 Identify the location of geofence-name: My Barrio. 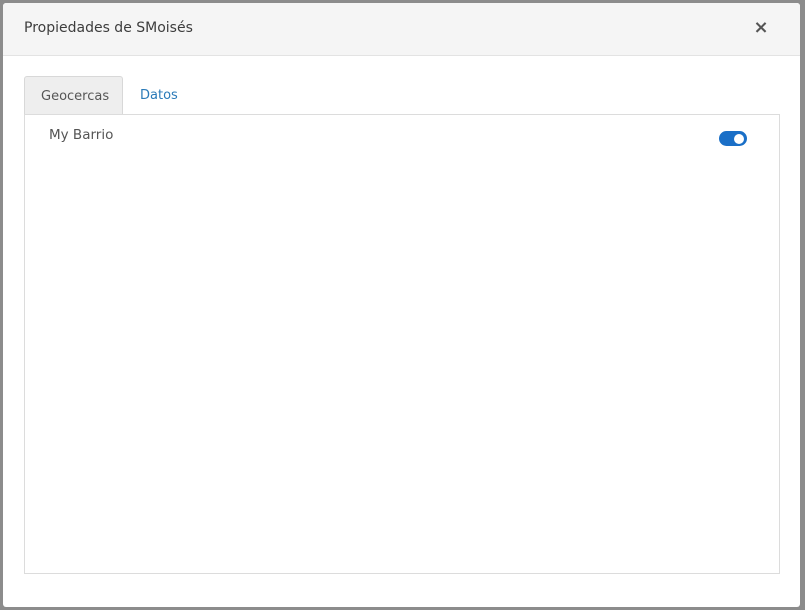
(81, 135).